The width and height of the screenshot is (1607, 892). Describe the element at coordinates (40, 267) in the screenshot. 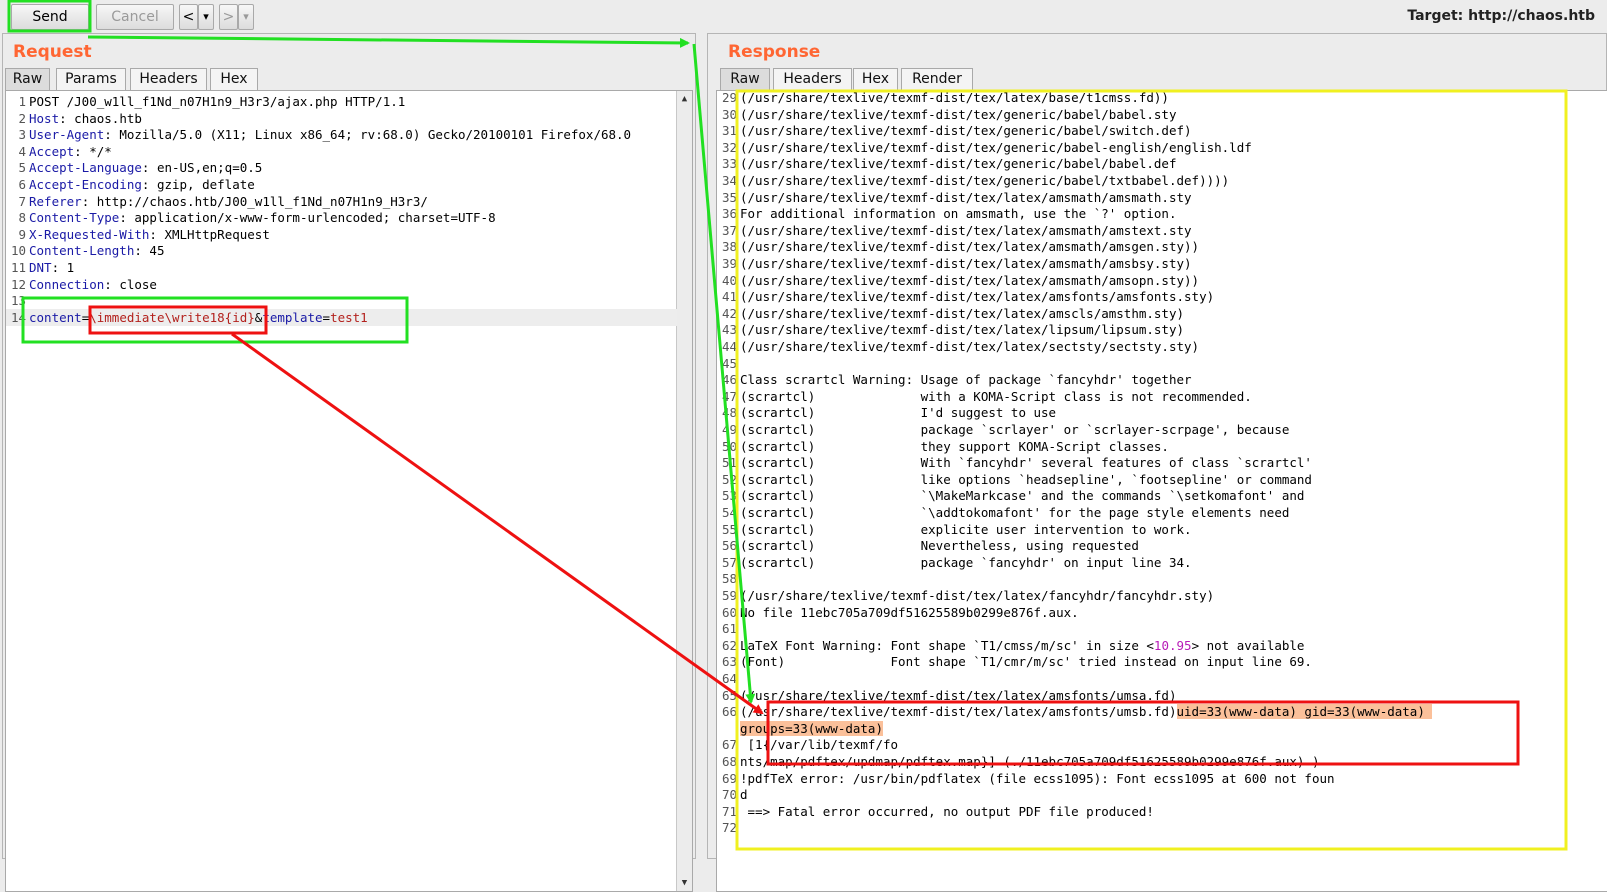

I see `header-name: DNT` at that location.